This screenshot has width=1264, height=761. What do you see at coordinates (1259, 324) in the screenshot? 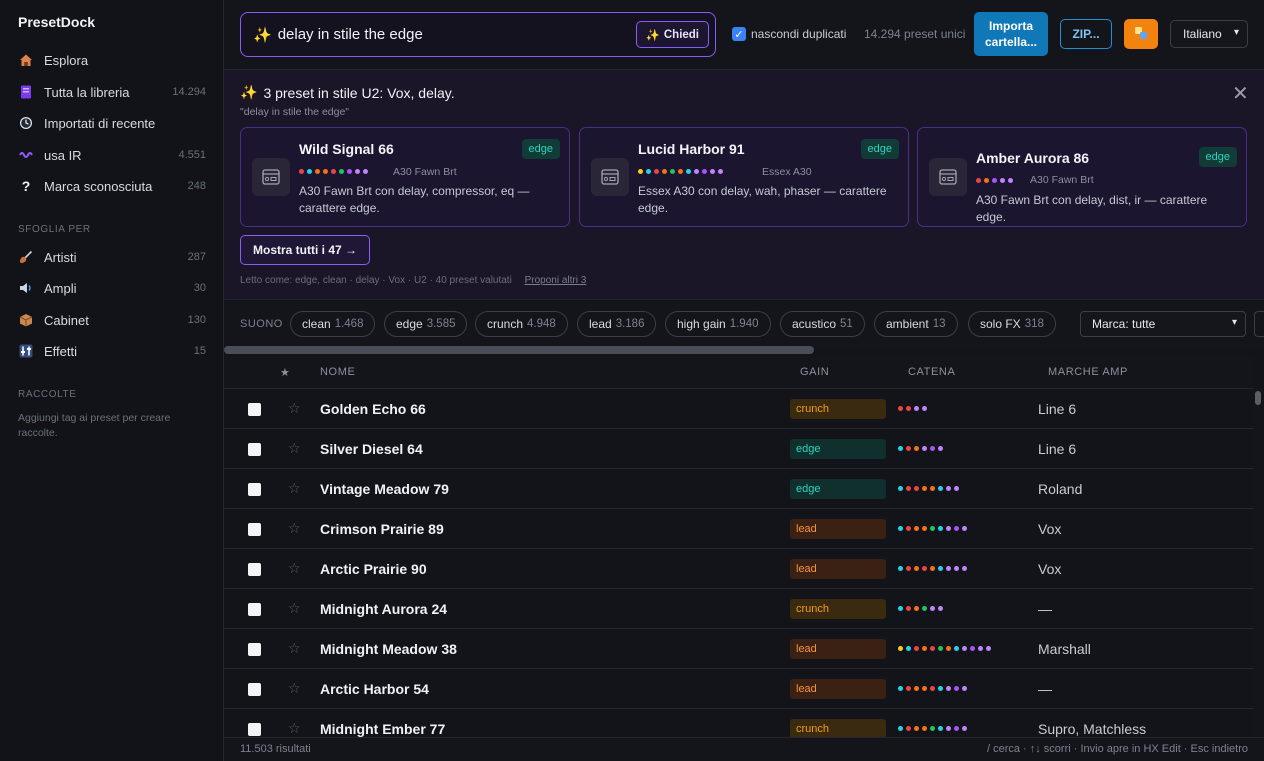
I see `additional-filter-select` at bounding box center [1259, 324].